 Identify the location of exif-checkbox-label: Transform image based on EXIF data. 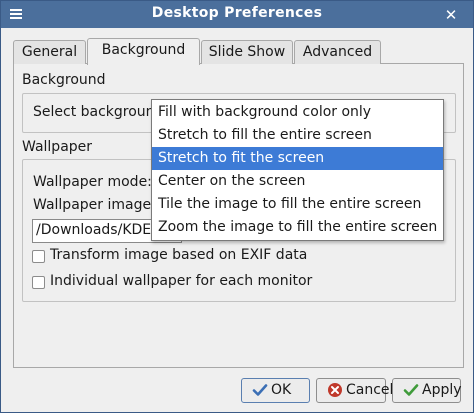
(179, 255).